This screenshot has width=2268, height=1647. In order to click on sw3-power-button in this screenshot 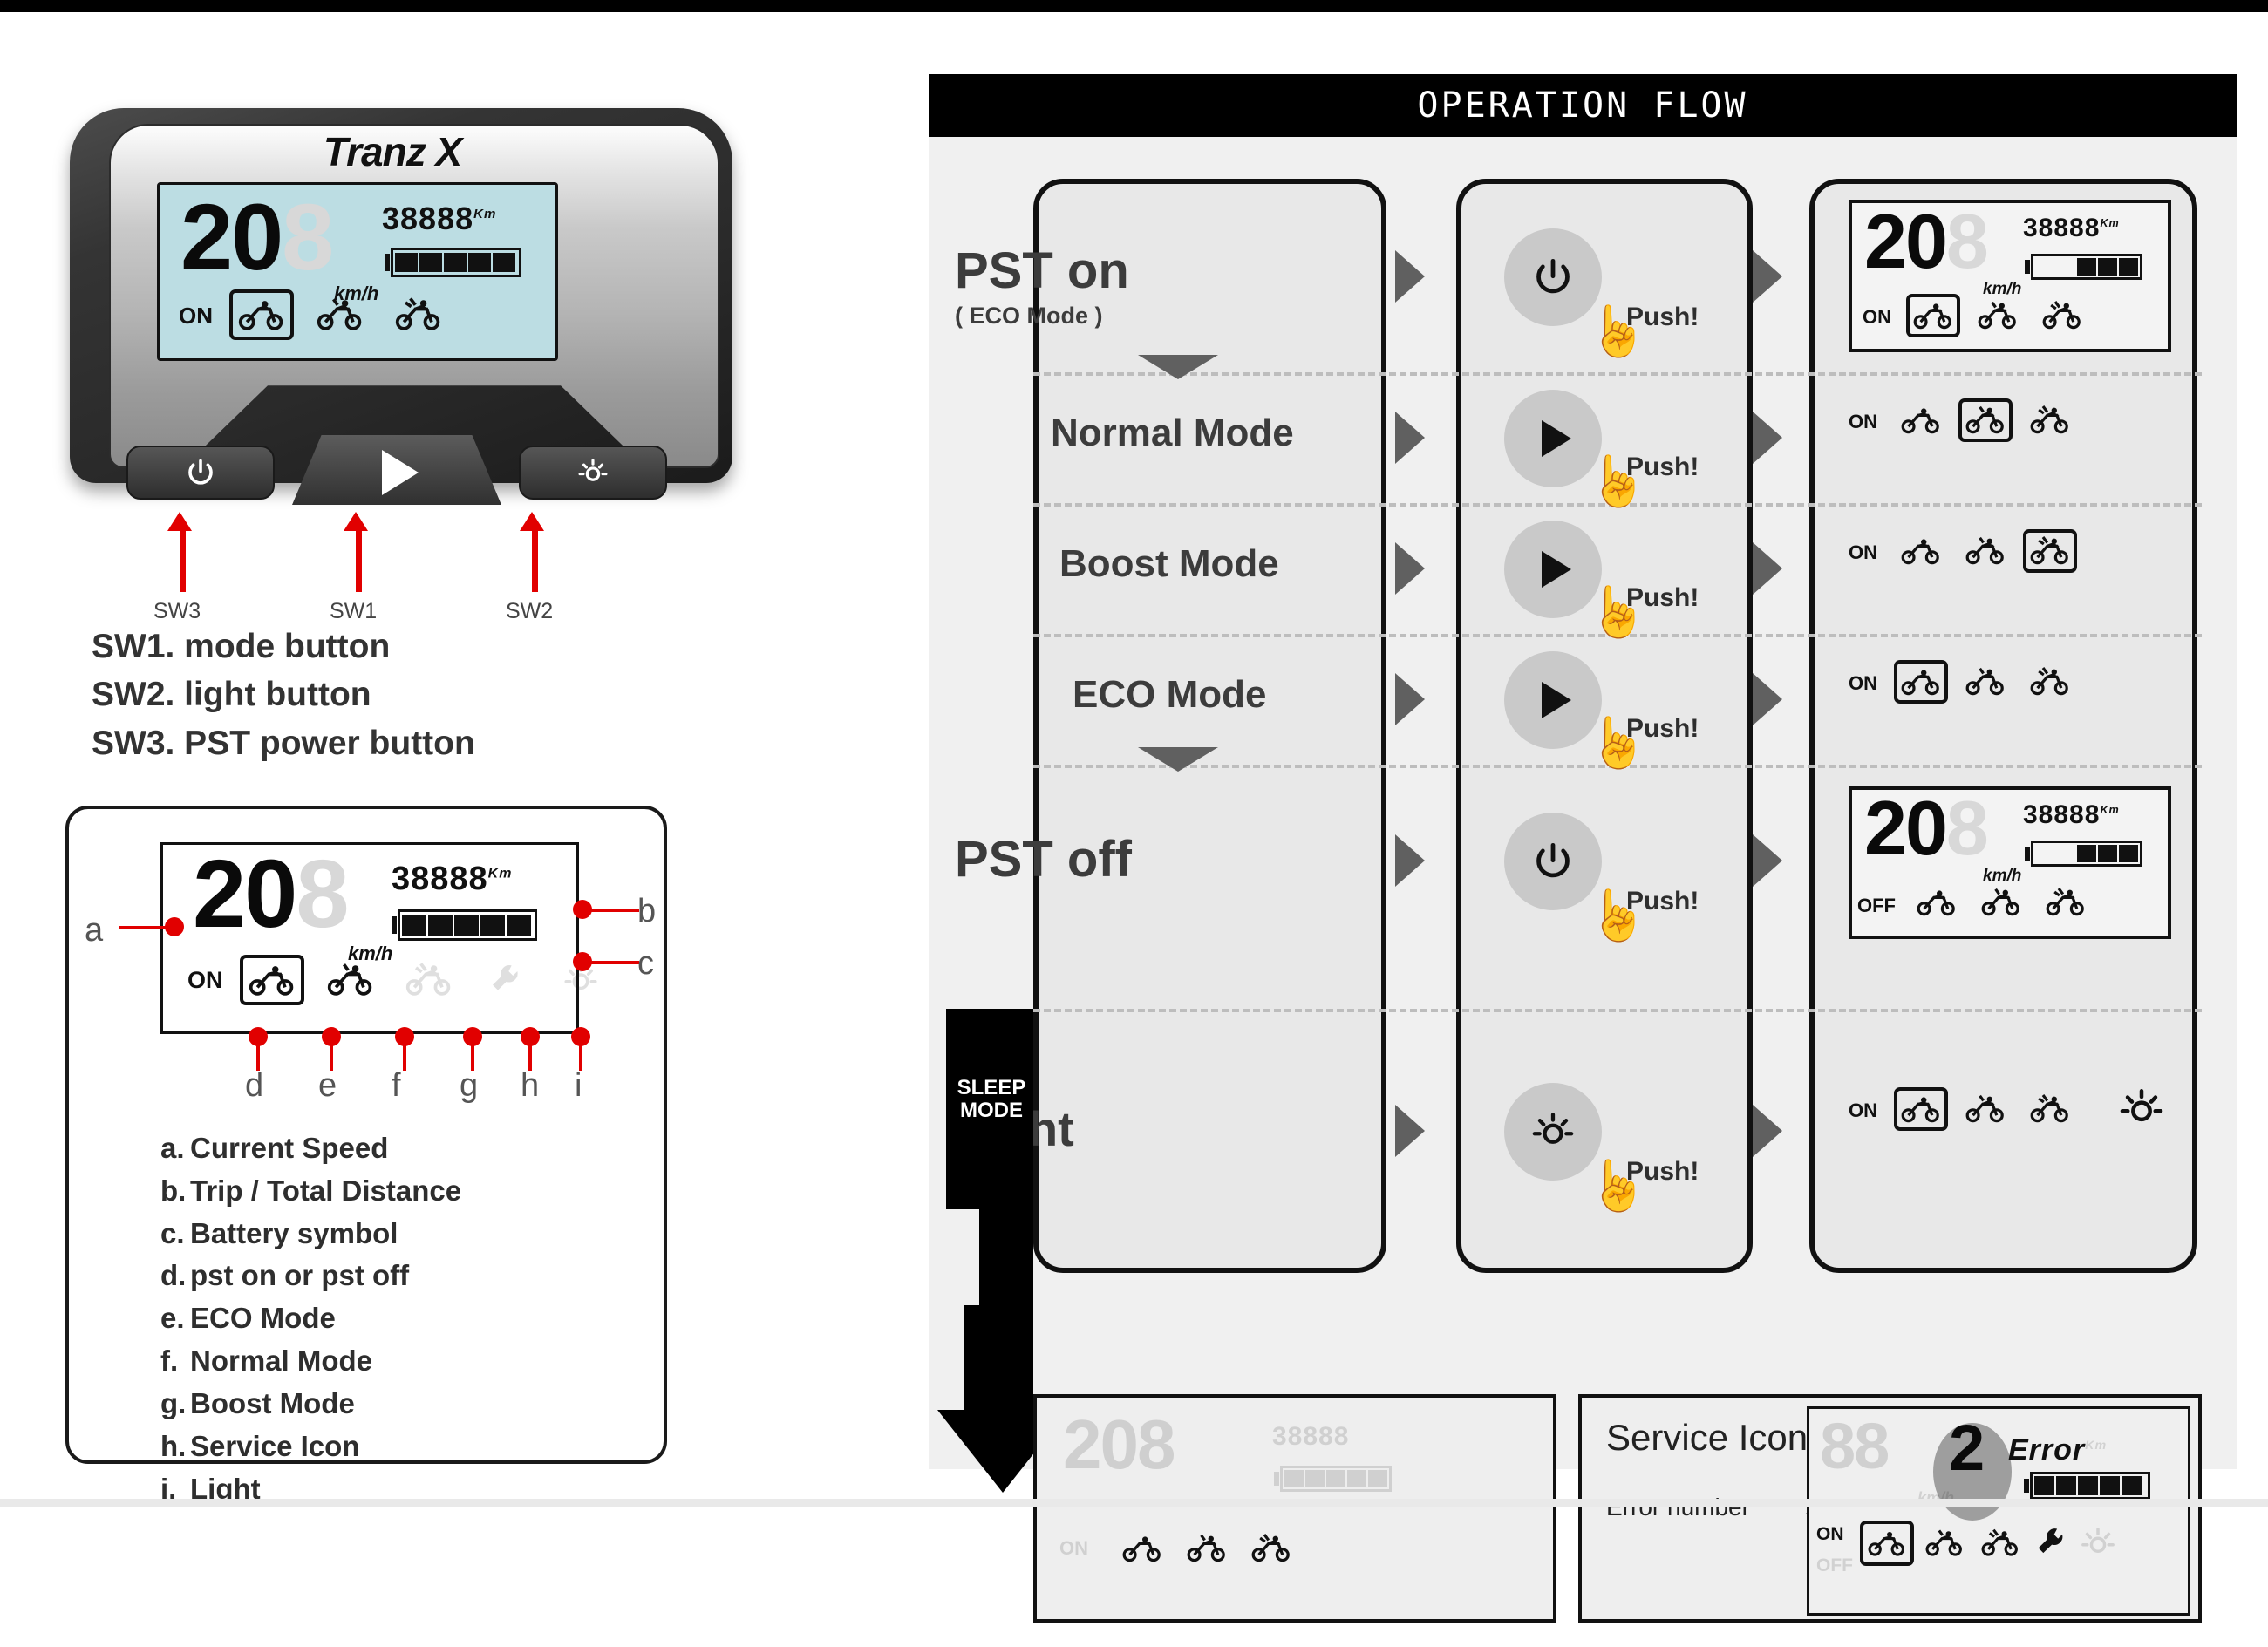, I will do `click(200, 473)`.